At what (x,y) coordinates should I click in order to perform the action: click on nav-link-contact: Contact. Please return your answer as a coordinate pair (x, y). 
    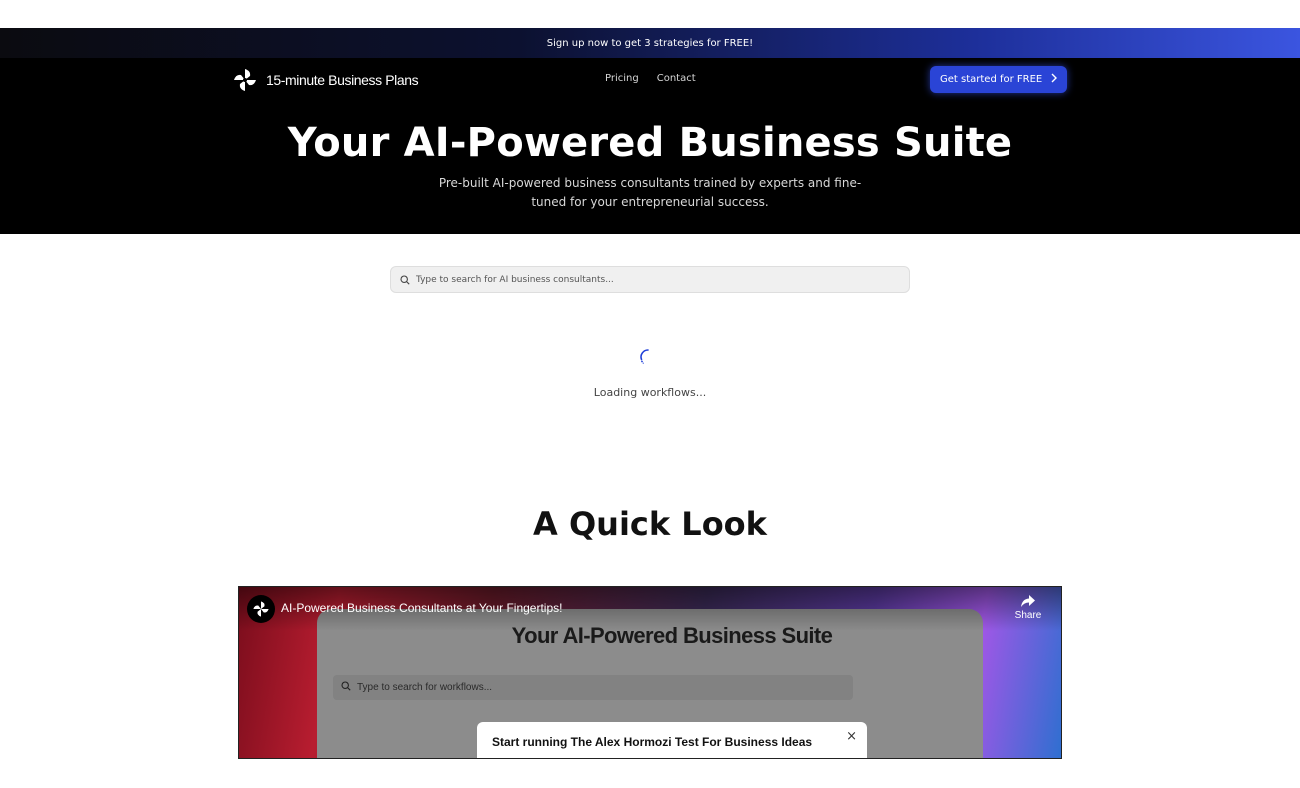
    Looking at the image, I should click on (676, 78).